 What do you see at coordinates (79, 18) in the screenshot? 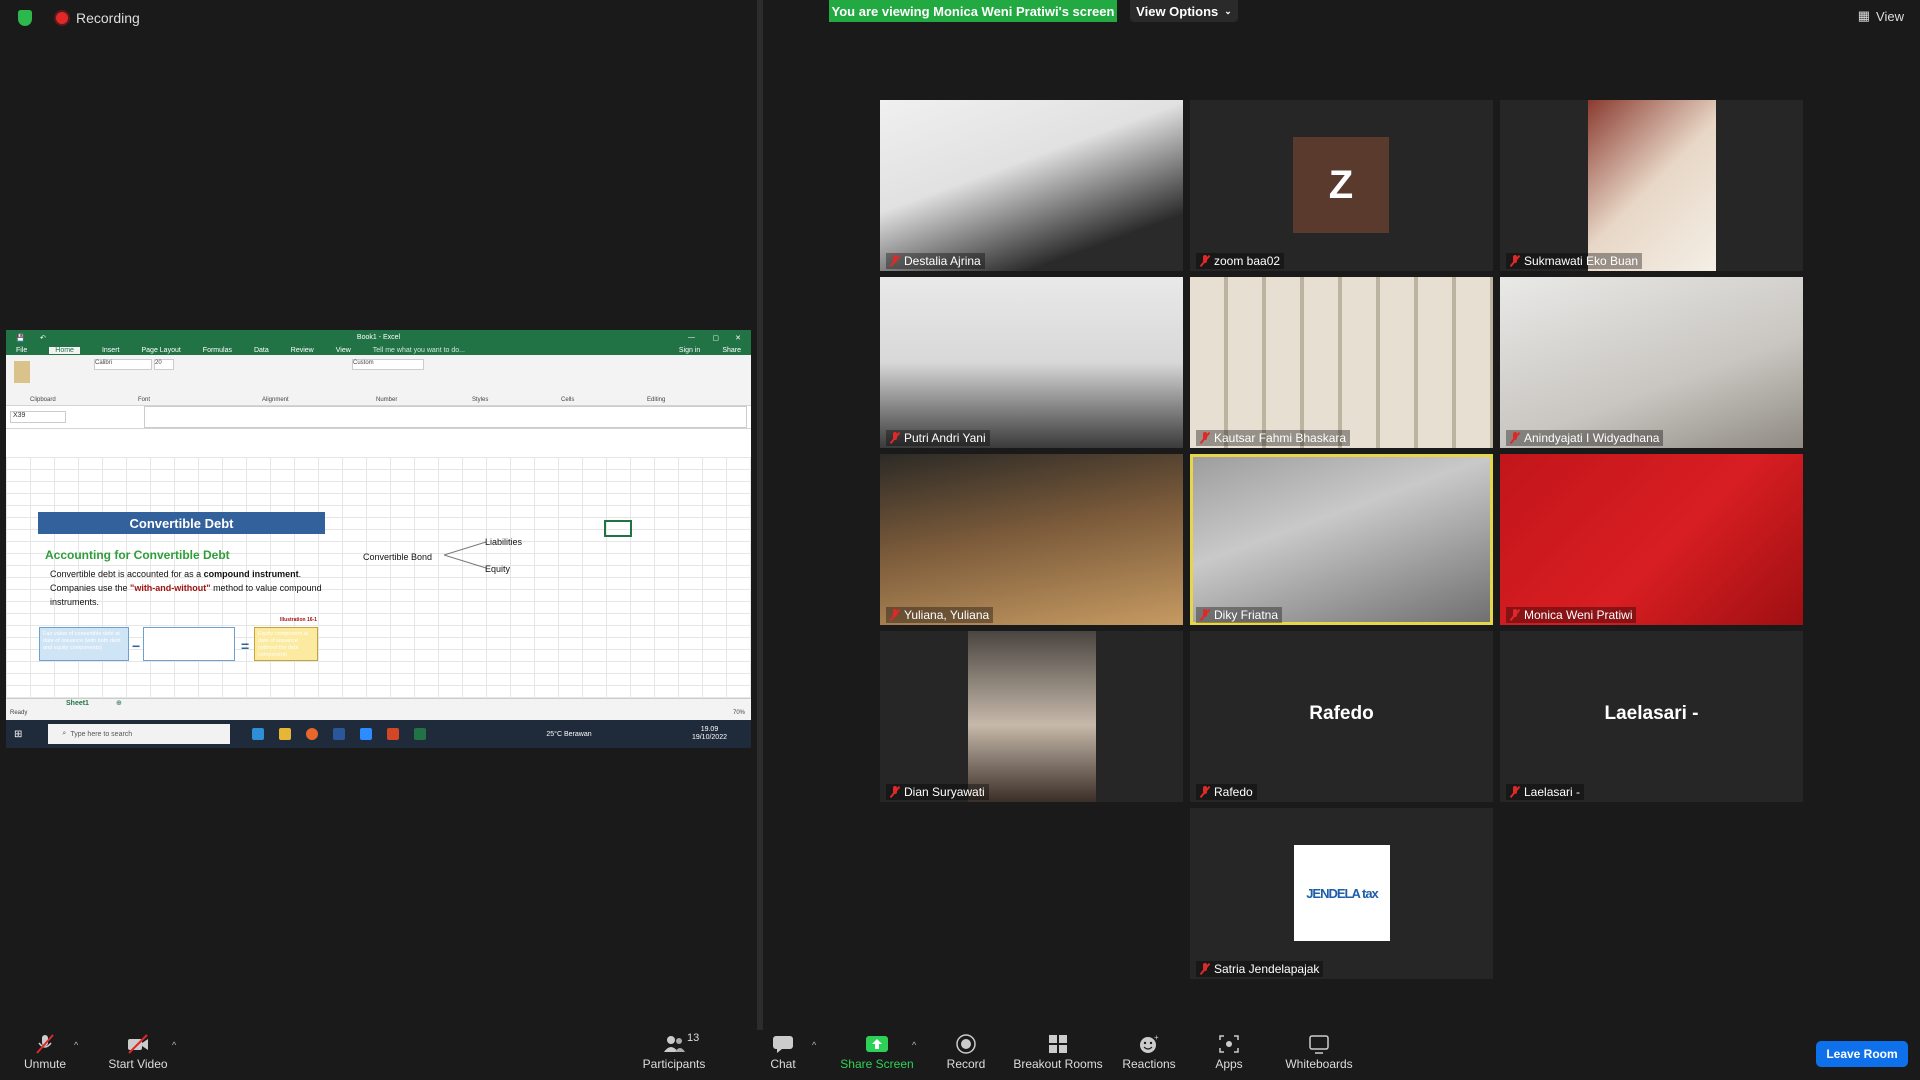
I see `recording-indicator: Recording` at bounding box center [79, 18].